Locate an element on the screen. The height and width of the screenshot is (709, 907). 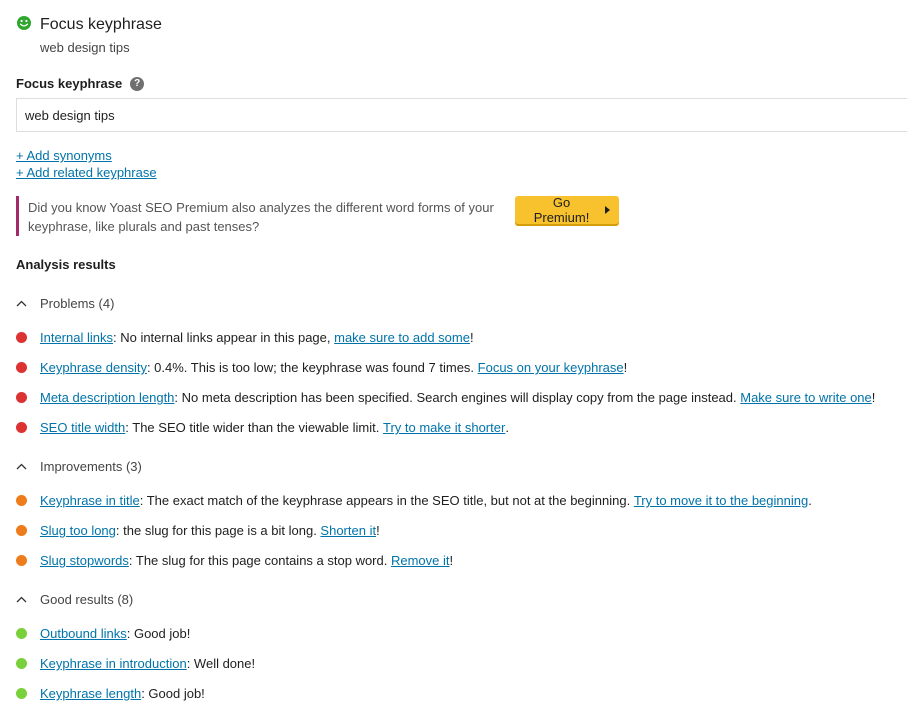
result-text: : No internal links appear in this page, is located at coordinates (223, 337).